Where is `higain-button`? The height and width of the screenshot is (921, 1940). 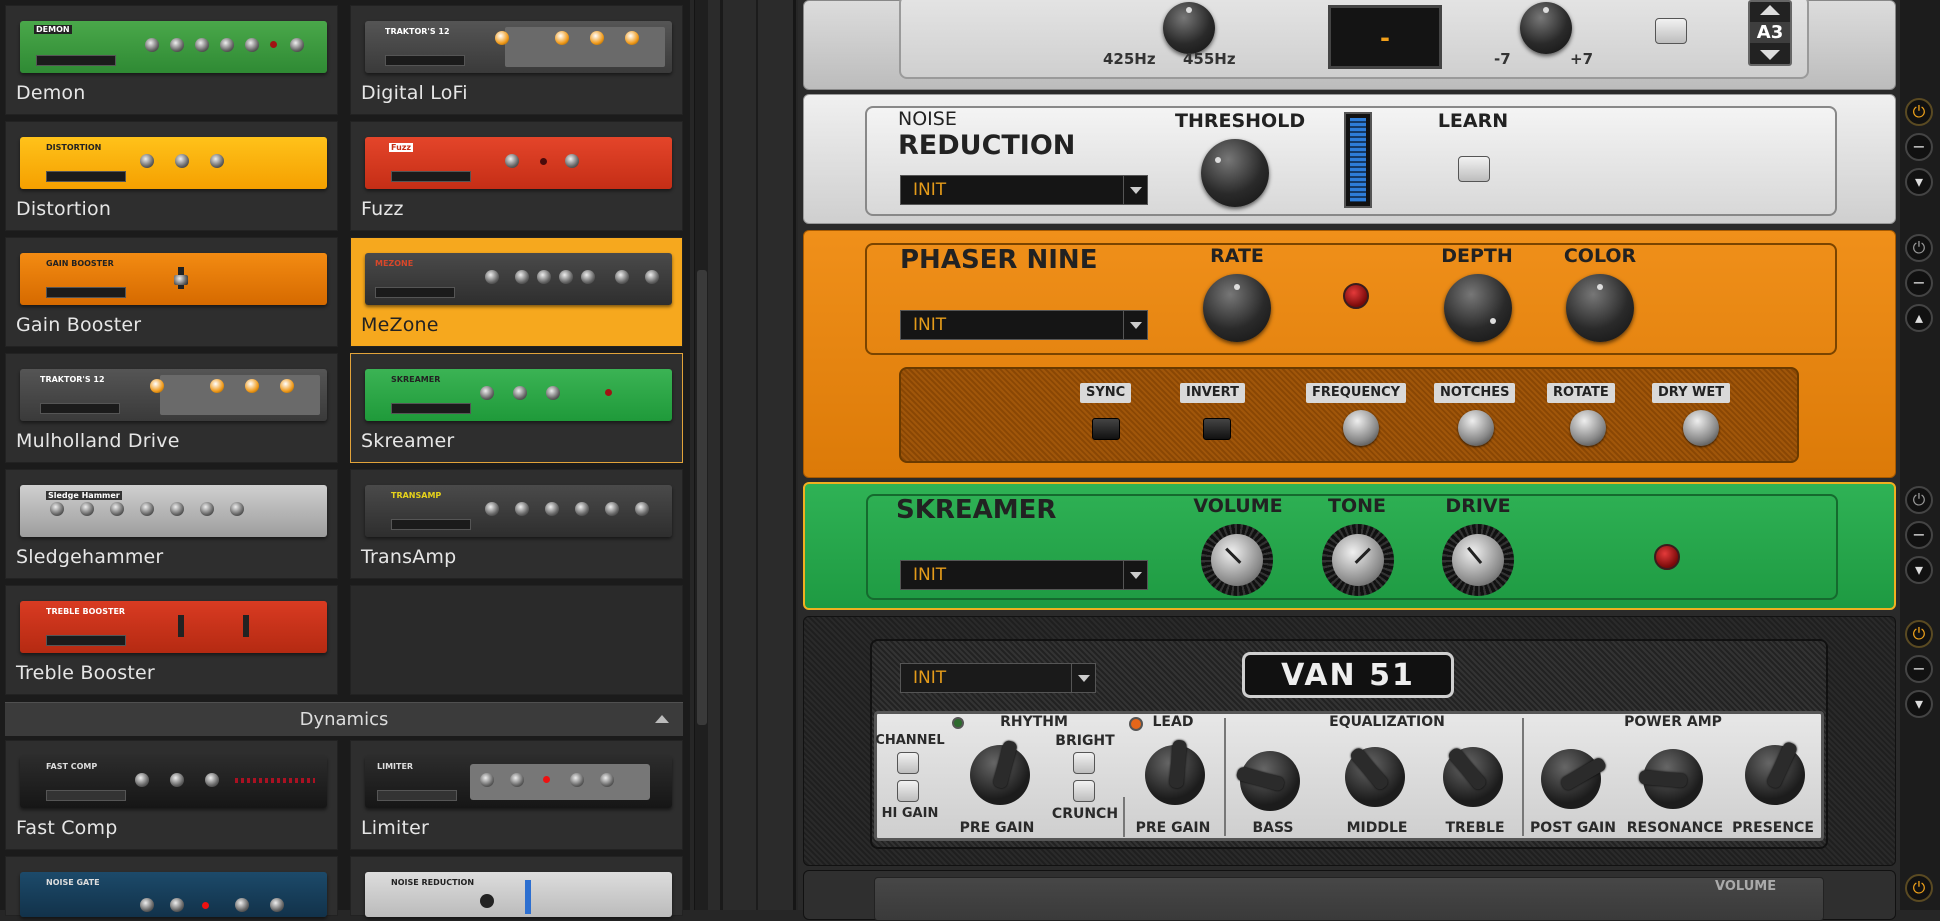
higain-button is located at coordinates (908, 791).